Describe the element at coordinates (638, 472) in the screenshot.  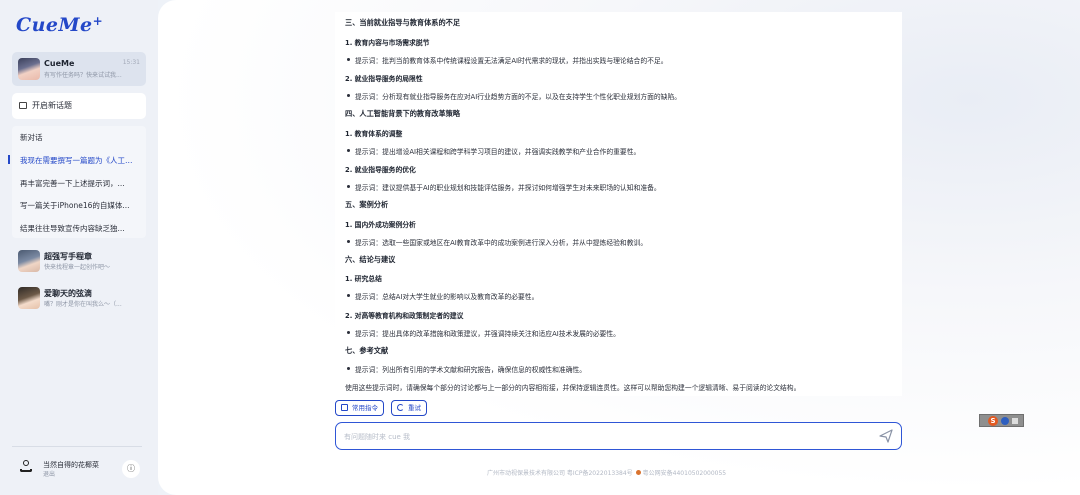
I see `police-badge-icon` at that location.